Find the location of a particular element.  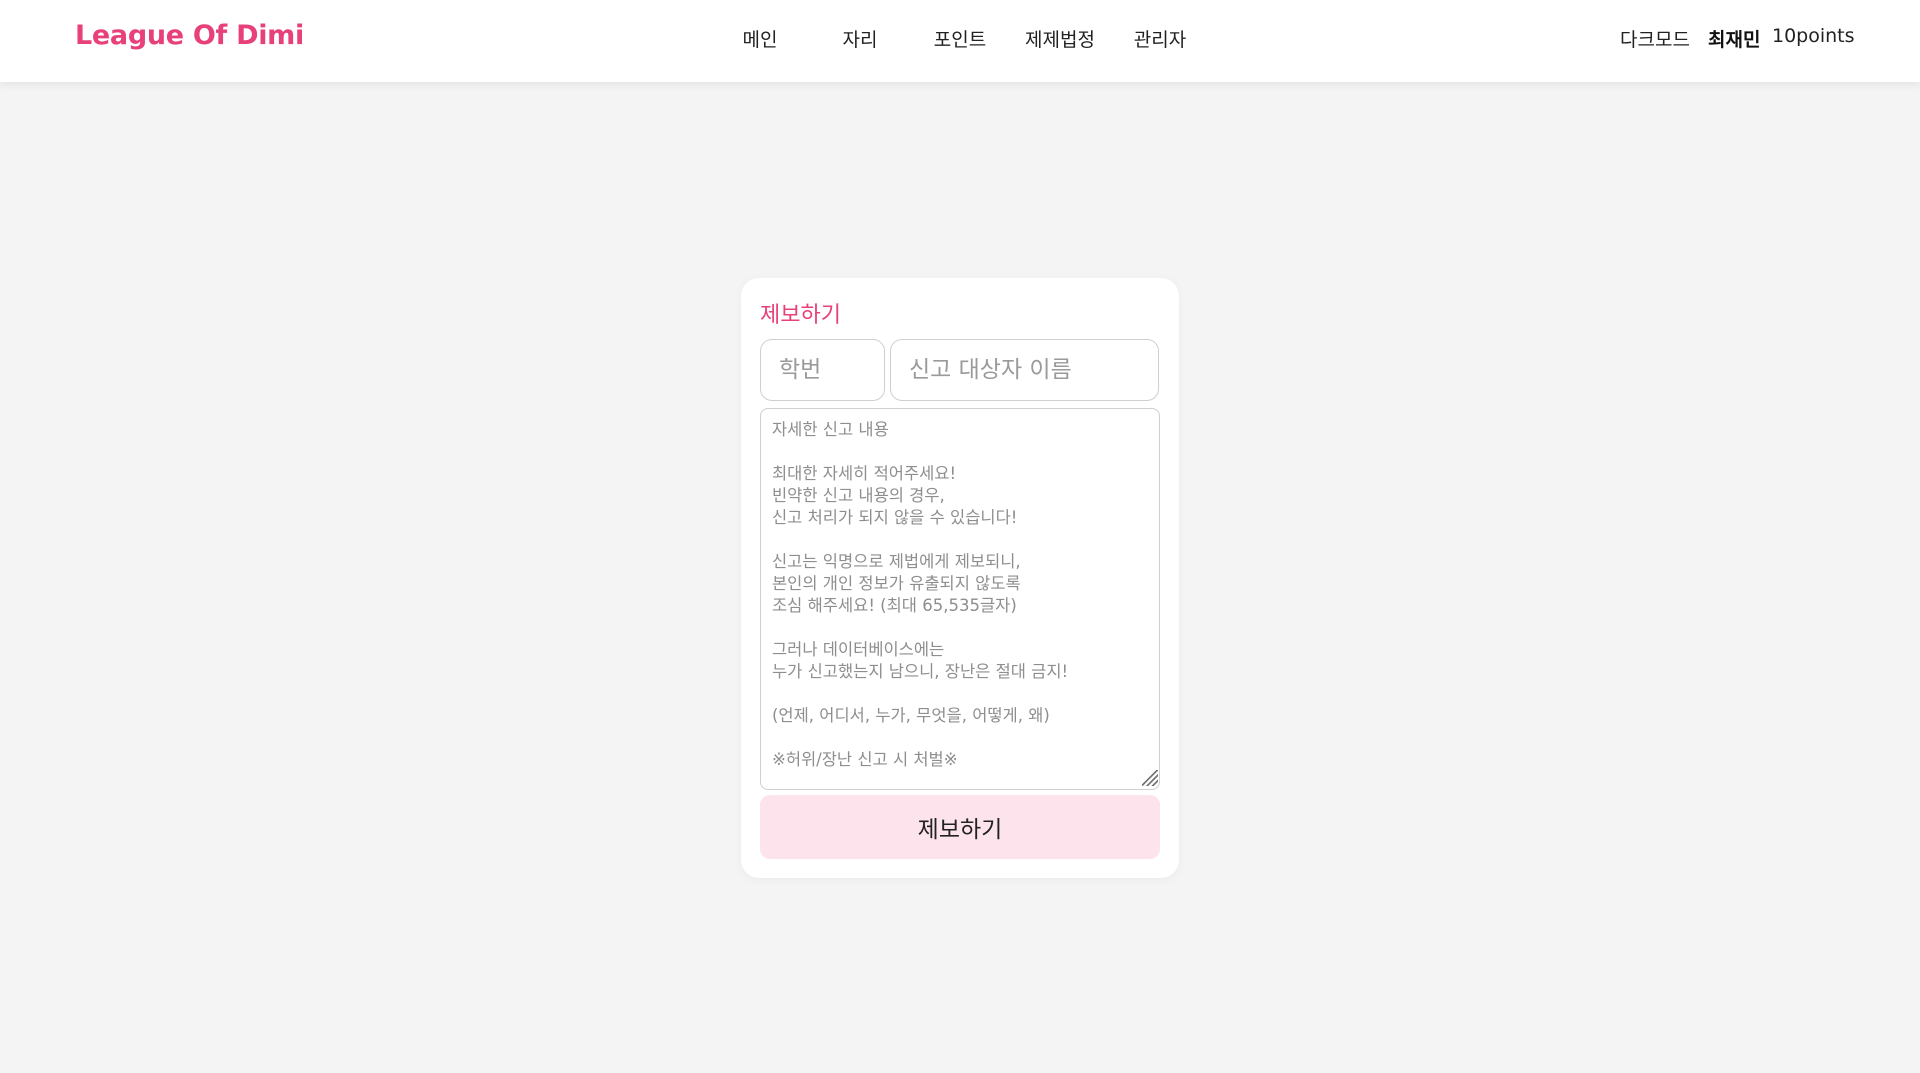

report-title: 제보하기 is located at coordinates (800, 315).